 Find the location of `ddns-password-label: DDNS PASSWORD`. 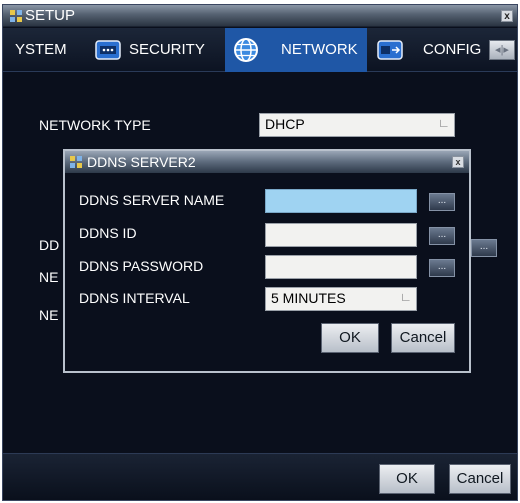

ddns-password-label: DDNS PASSWORD is located at coordinates (141, 266).